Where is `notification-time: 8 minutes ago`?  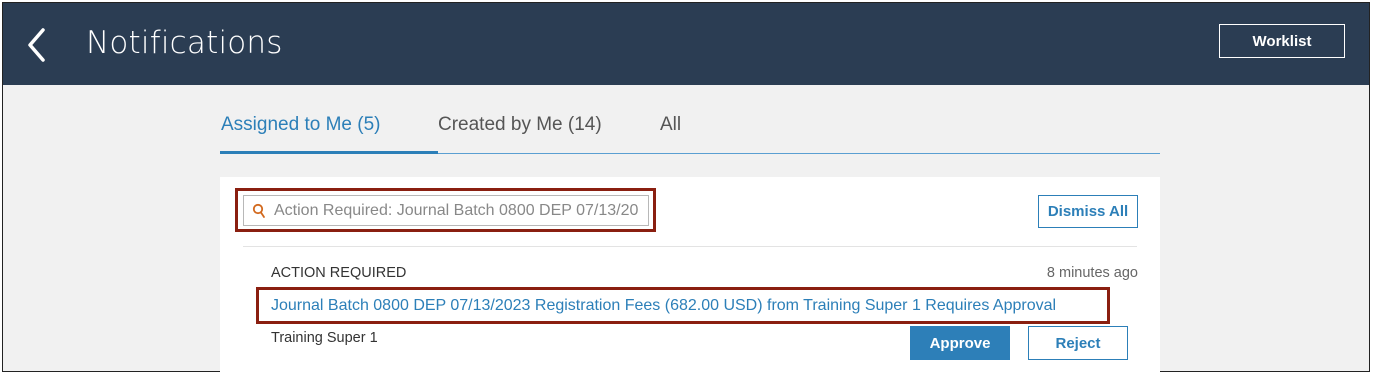
notification-time: 8 minutes ago is located at coordinates (1092, 273).